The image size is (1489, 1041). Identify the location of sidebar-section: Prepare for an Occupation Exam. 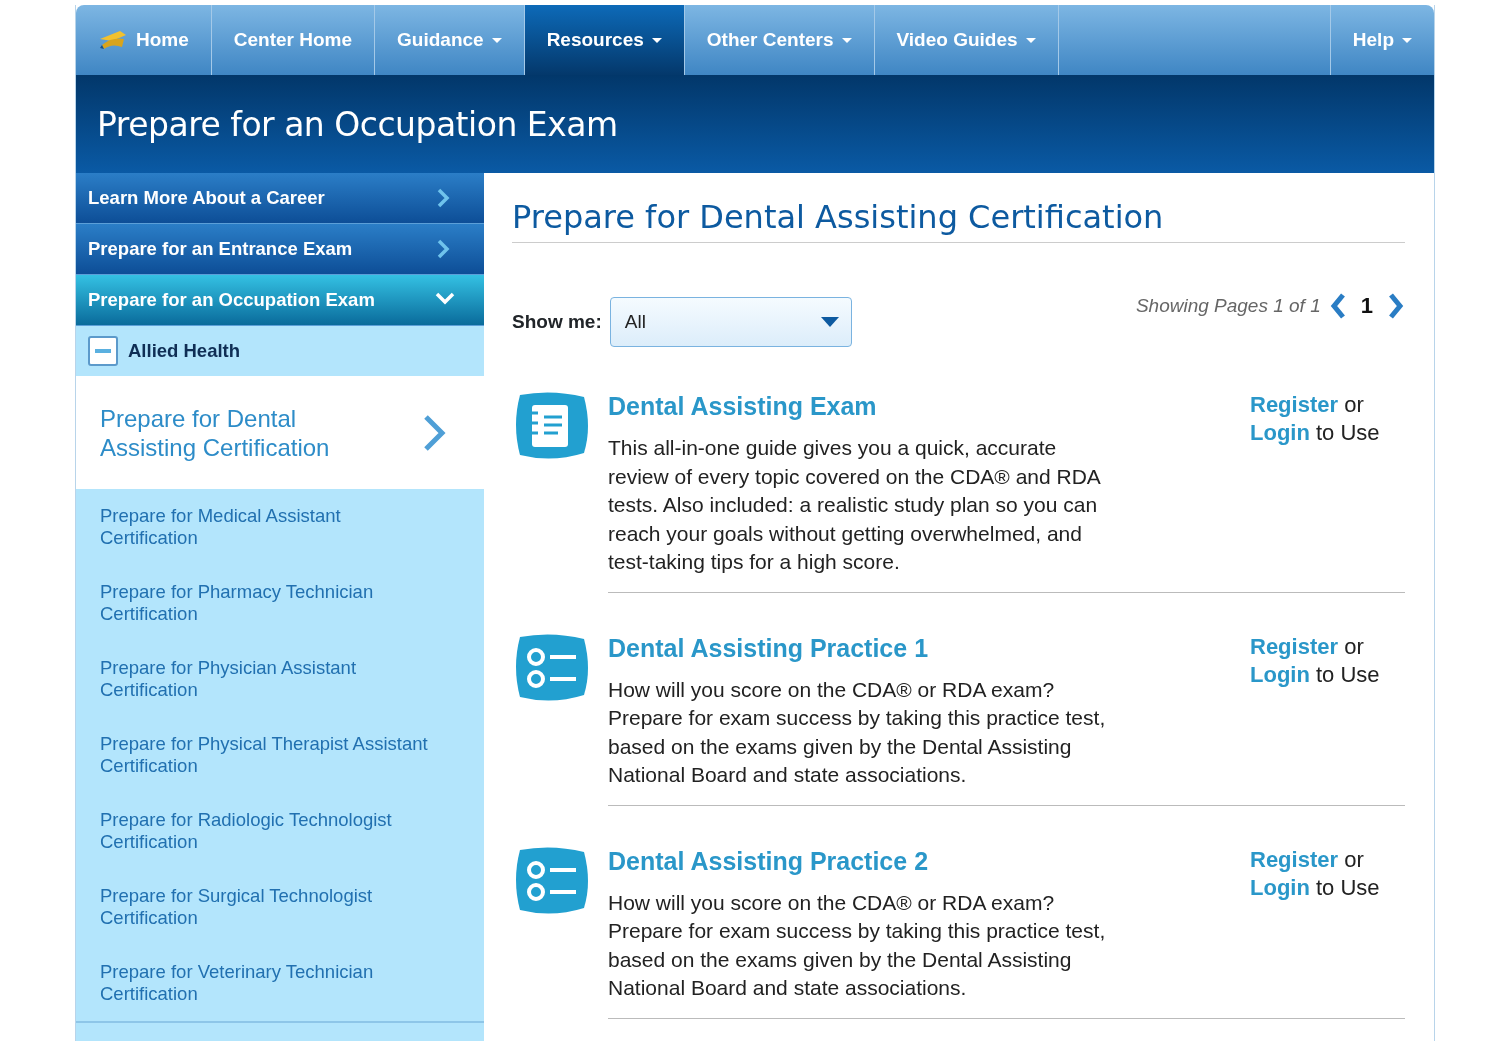
(280, 300).